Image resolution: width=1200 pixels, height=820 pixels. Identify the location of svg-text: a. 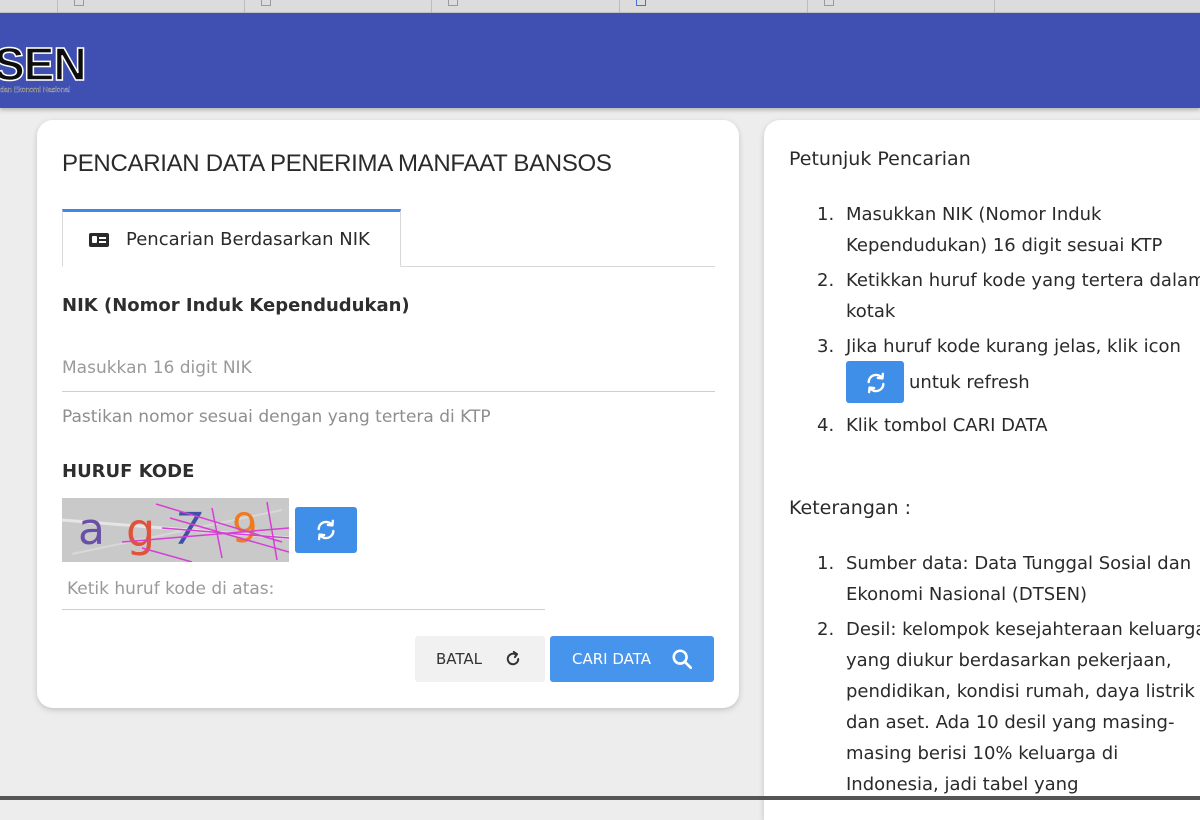
(91, 529).